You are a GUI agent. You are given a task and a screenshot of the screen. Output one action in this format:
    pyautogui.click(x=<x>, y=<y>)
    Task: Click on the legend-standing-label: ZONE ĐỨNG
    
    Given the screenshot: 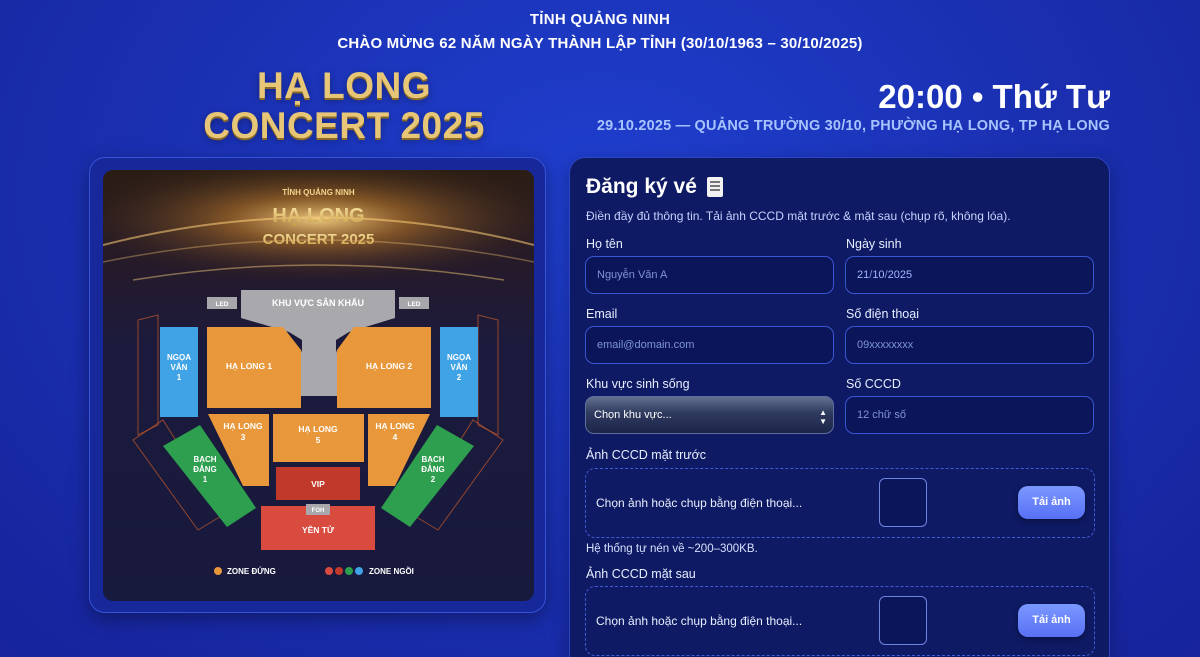 What is the action you would take?
    pyautogui.click(x=251, y=571)
    